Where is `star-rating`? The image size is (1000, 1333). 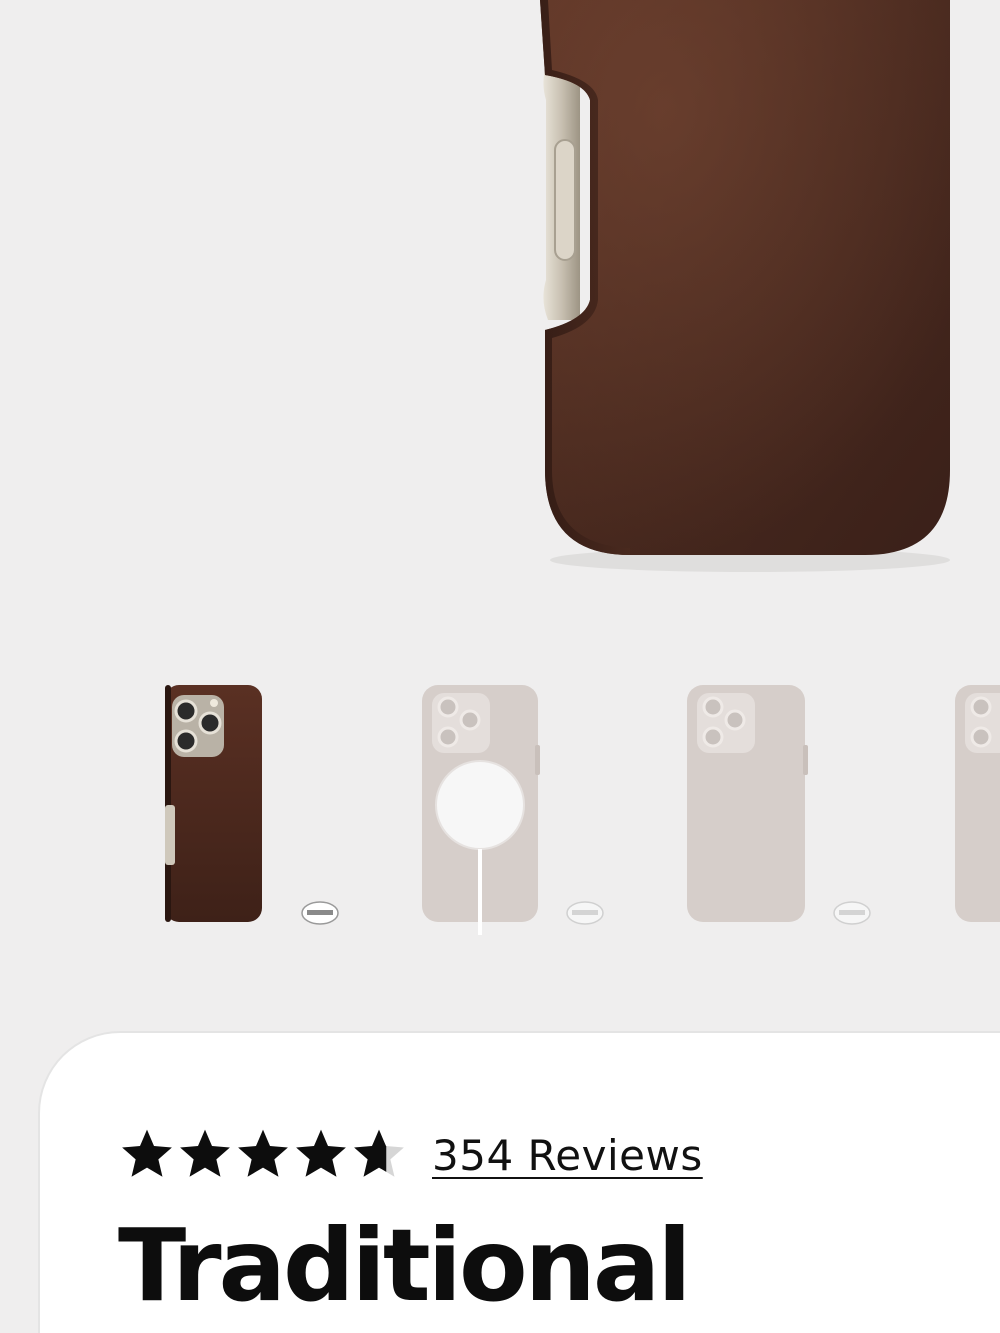
star-rating is located at coordinates (263, 1155).